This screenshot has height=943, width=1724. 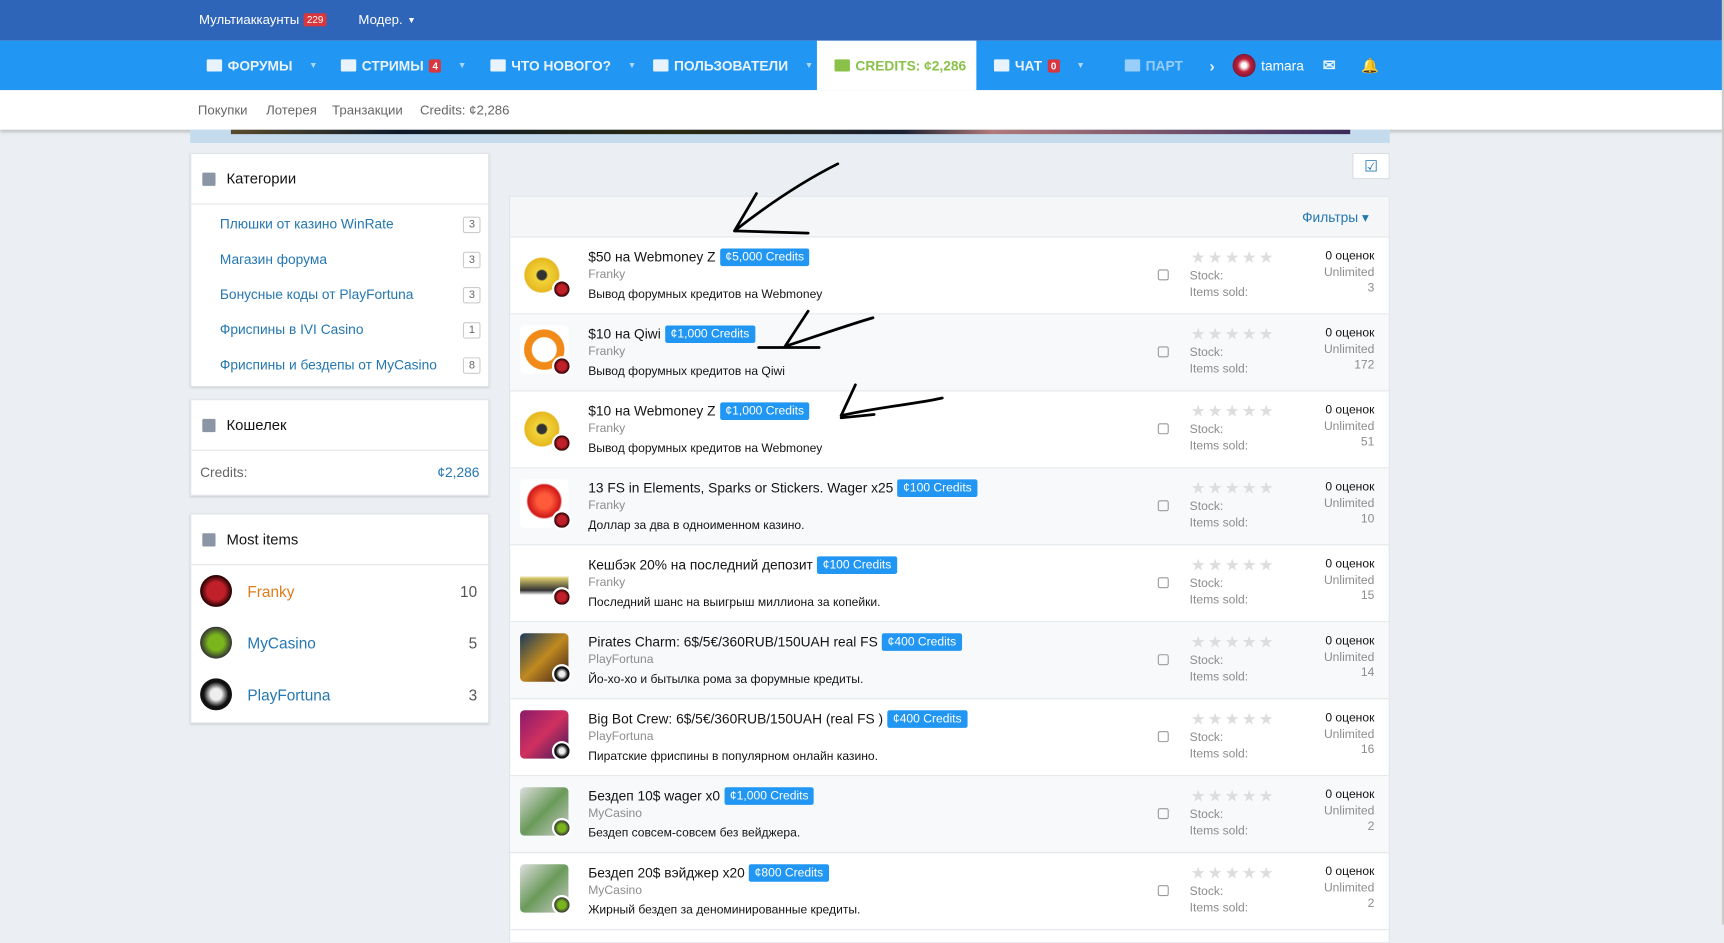 What do you see at coordinates (367, 109) in the screenshot?
I see `subnav-transactions: Транзакции` at bounding box center [367, 109].